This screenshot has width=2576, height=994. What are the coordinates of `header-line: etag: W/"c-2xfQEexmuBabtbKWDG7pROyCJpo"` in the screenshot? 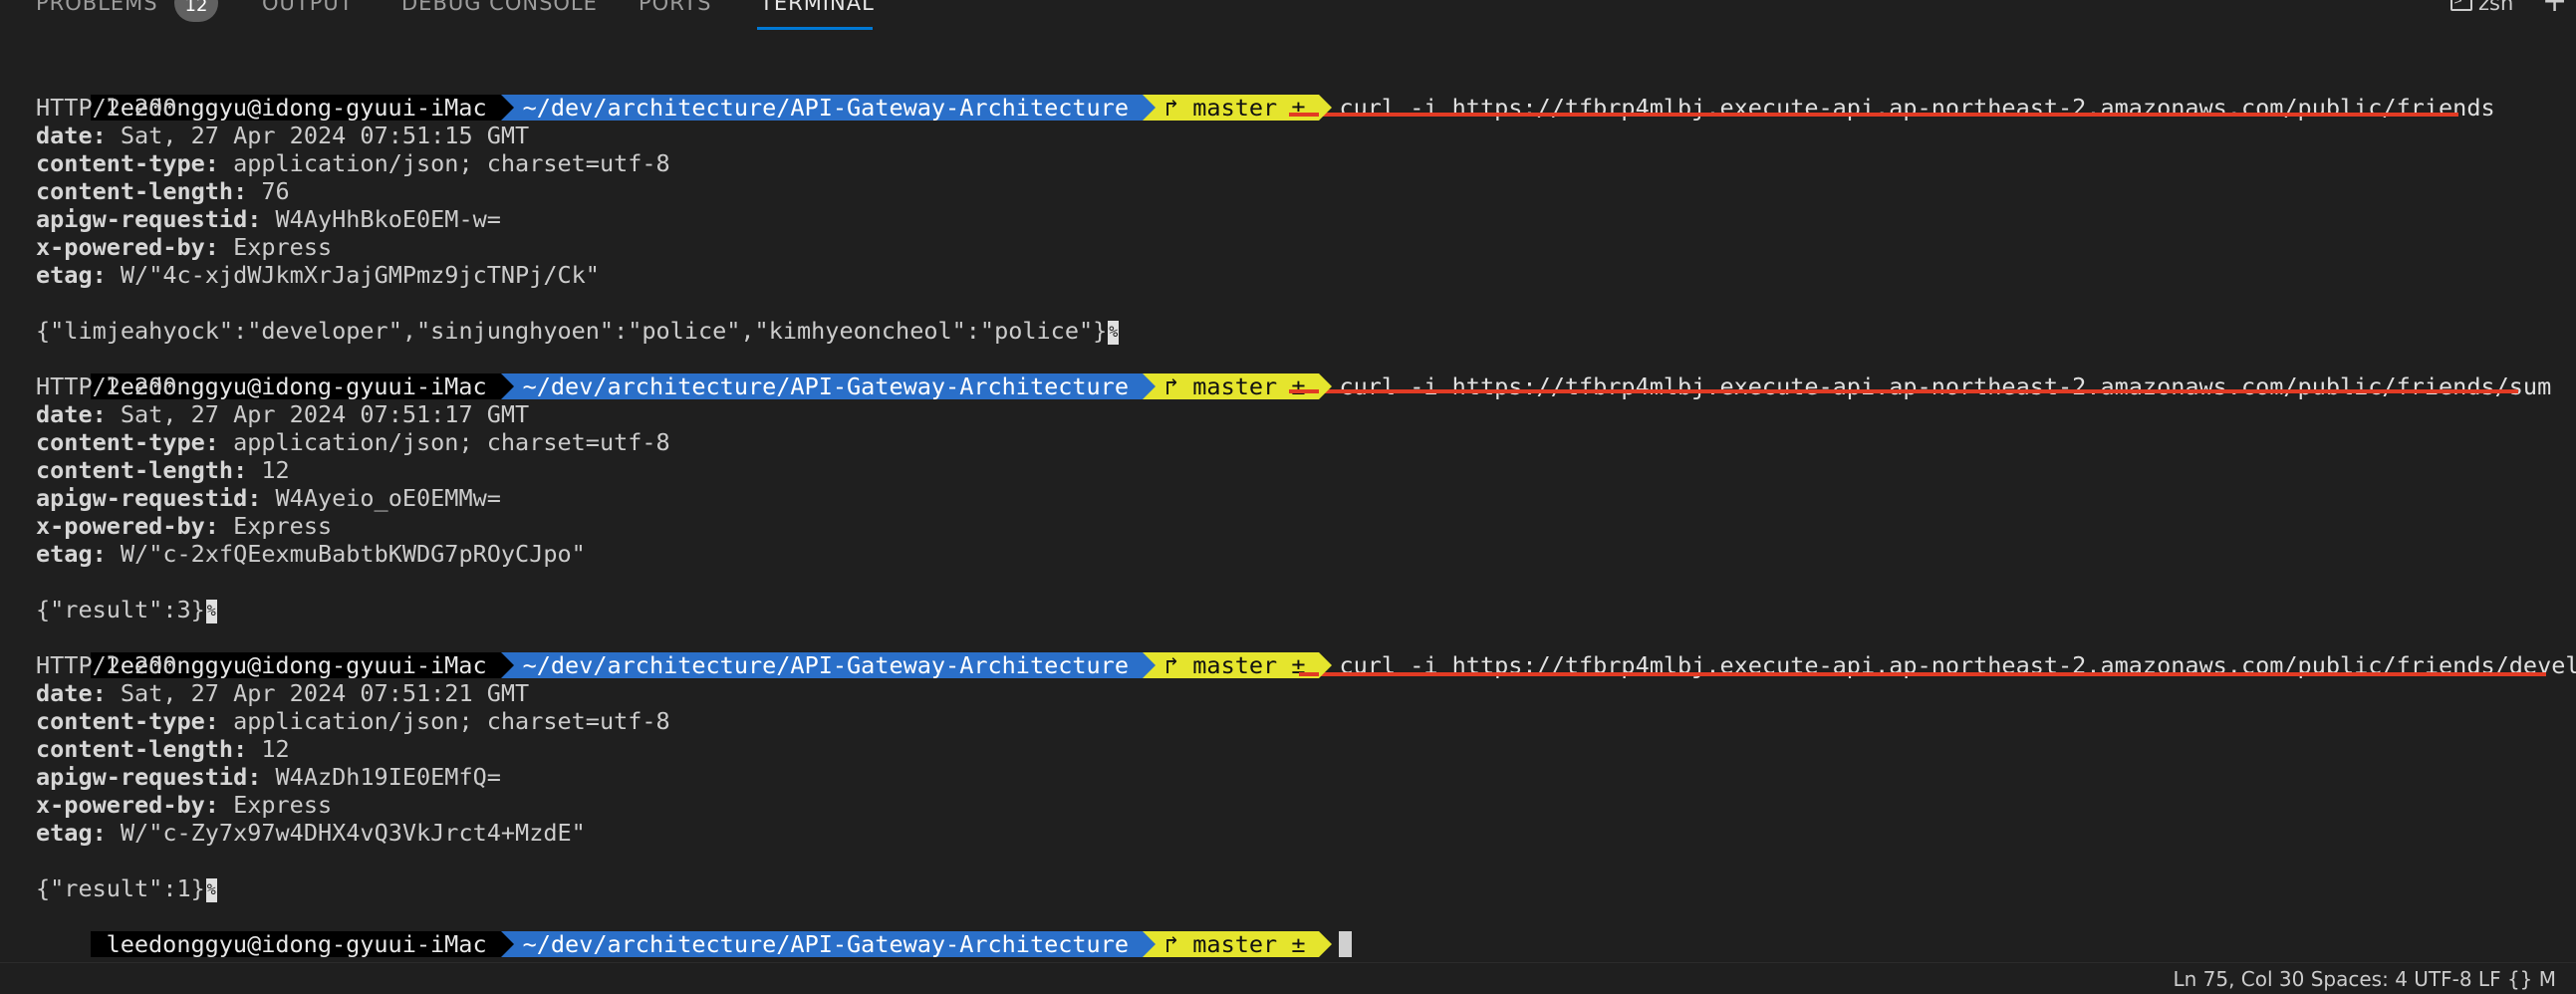 It's located at (311, 554).